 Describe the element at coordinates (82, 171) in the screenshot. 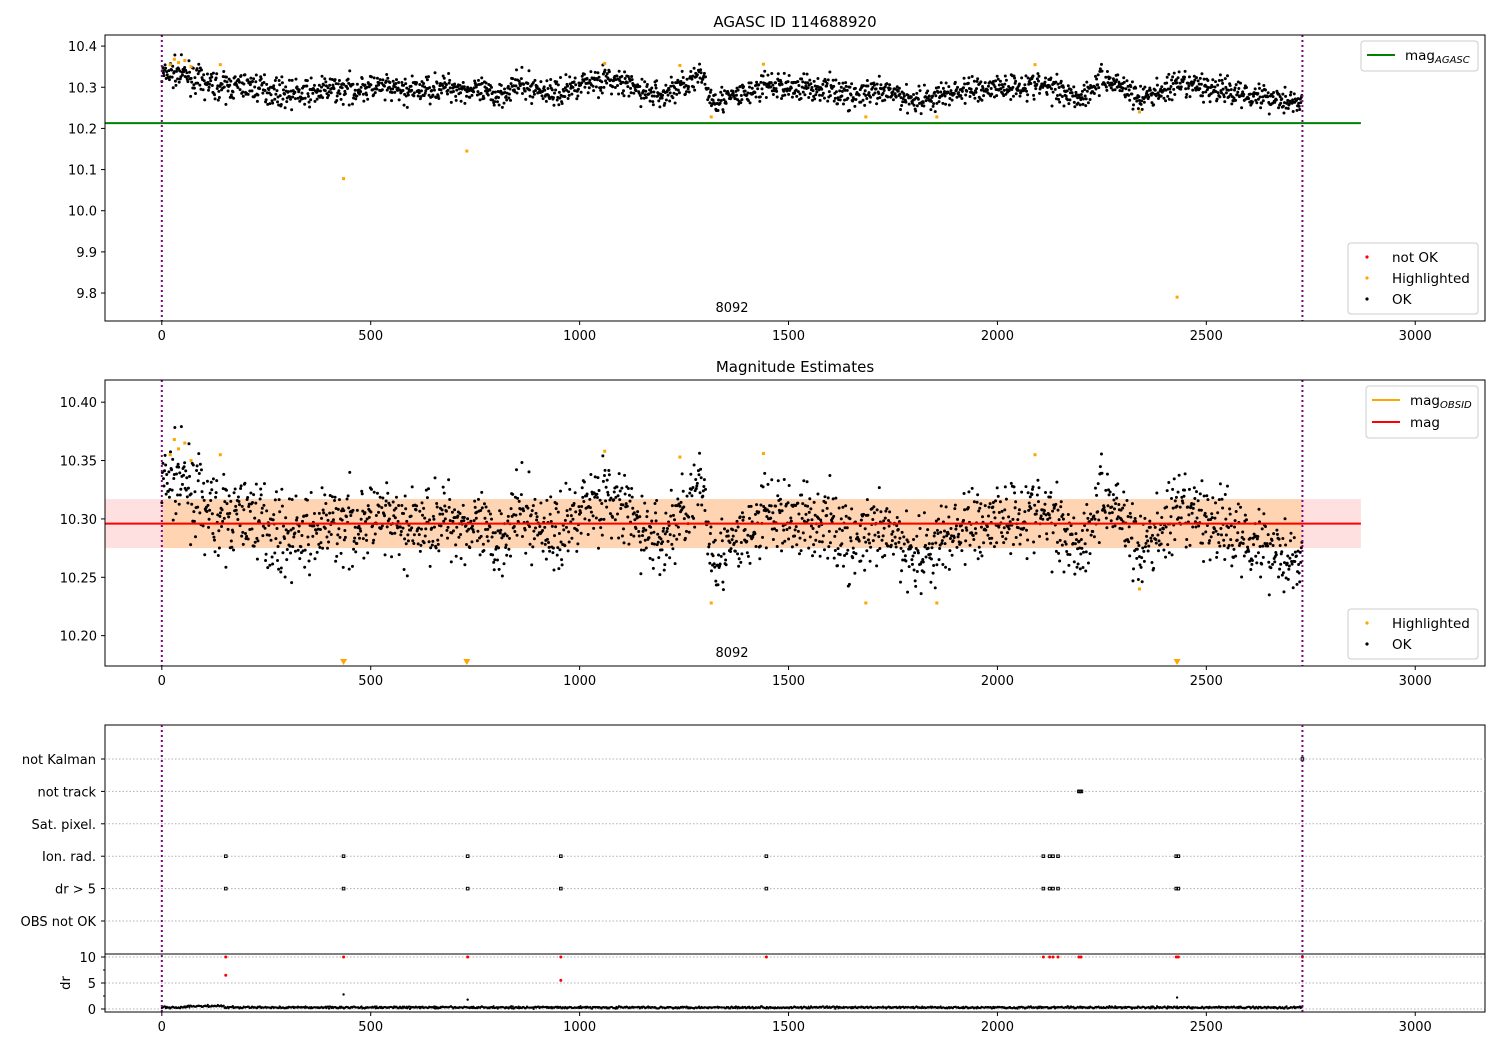

I see `y-tick-label: 10.1` at that location.